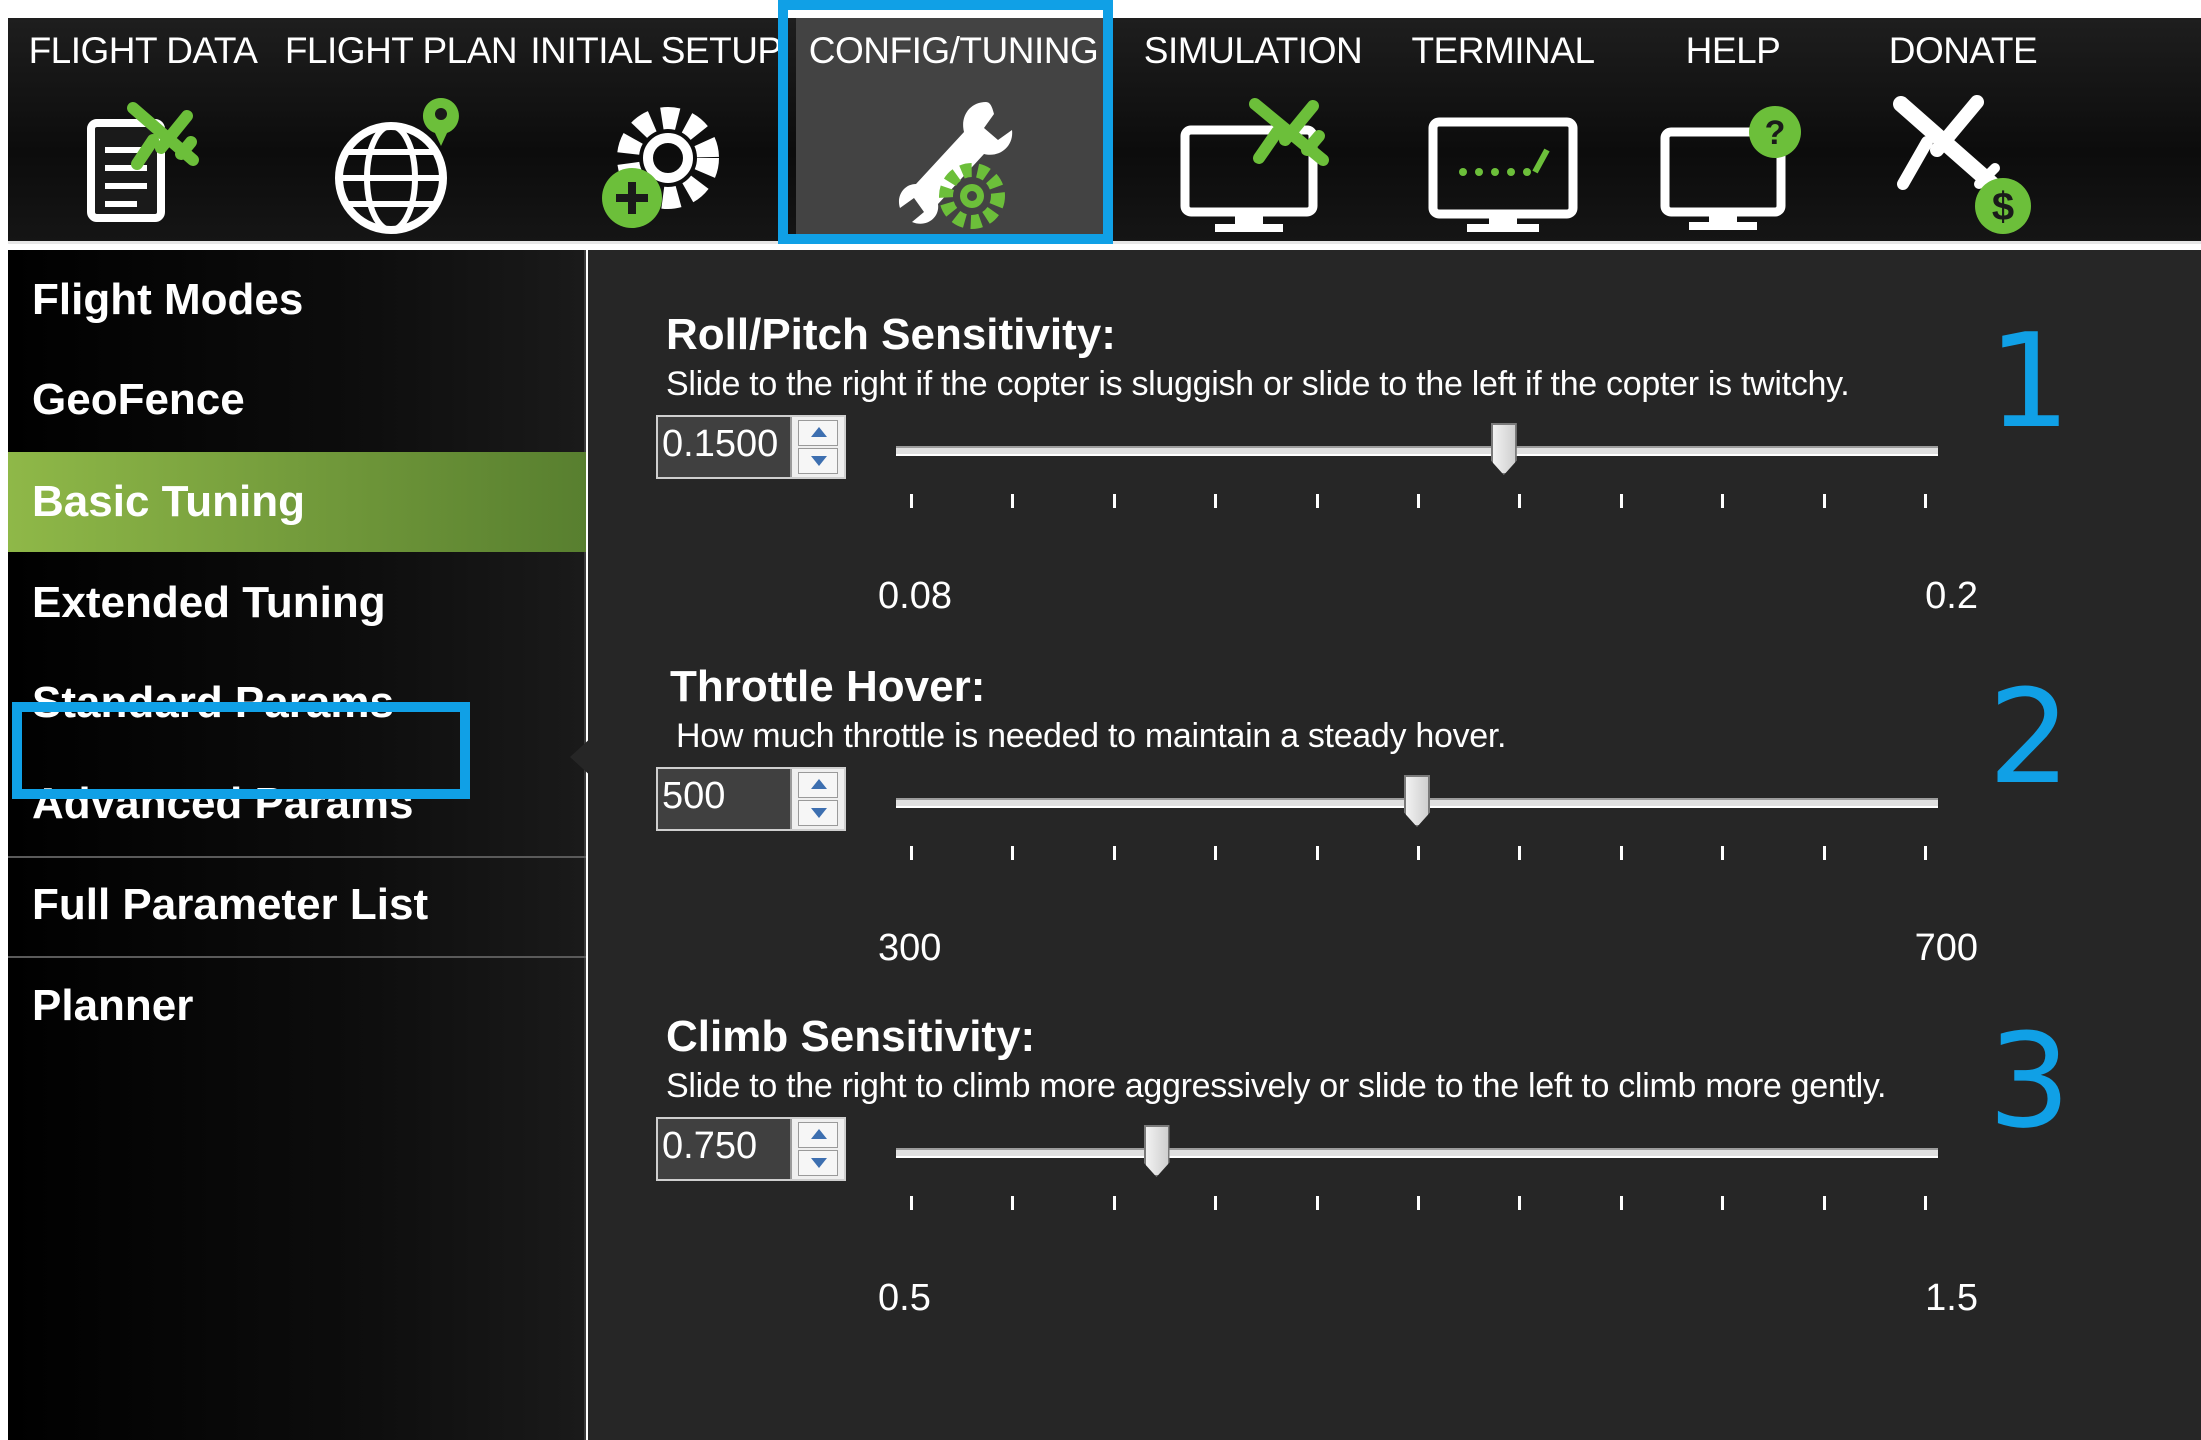 This screenshot has width=2201, height=1440. Describe the element at coordinates (401, 50) in the screenshot. I see `tab-label: FLIGHT PLAN` at that location.